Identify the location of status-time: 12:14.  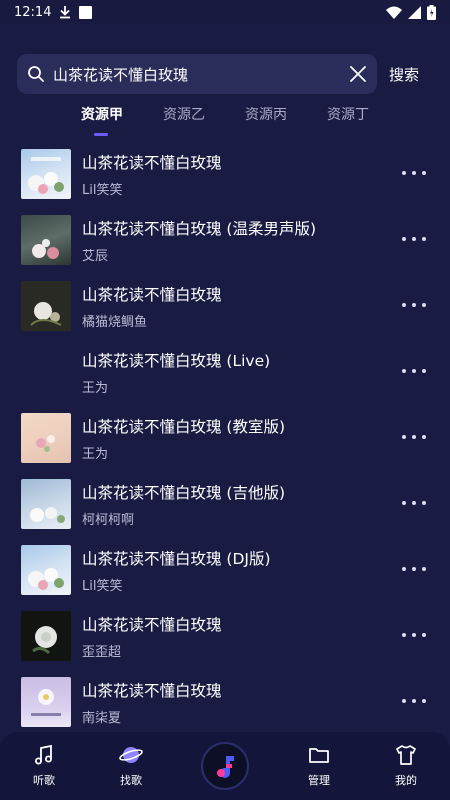
(33, 12).